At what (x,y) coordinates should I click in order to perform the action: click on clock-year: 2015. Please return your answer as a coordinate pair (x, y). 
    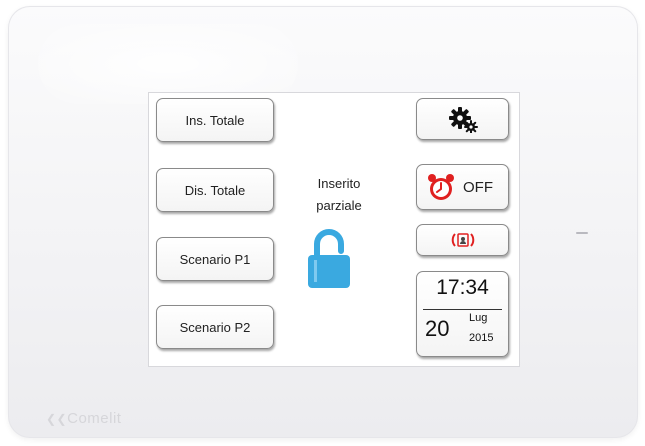
    Looking at the image, I should click on (481, 338).